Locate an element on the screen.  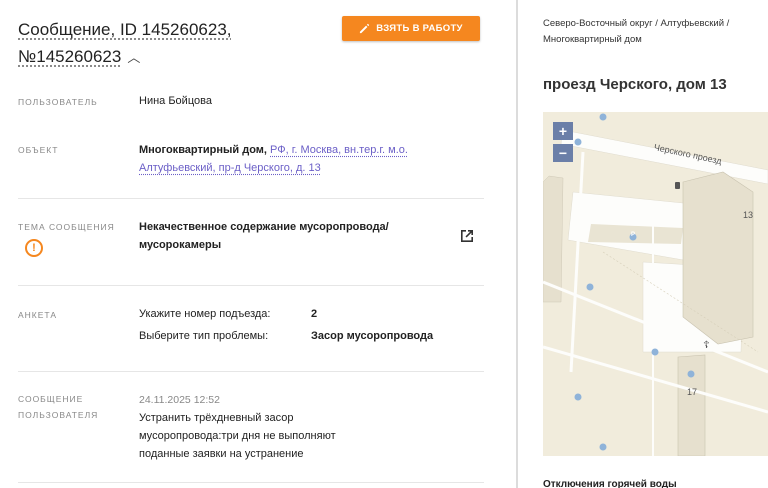
pencil-icon is located at coordinates (365, 28).